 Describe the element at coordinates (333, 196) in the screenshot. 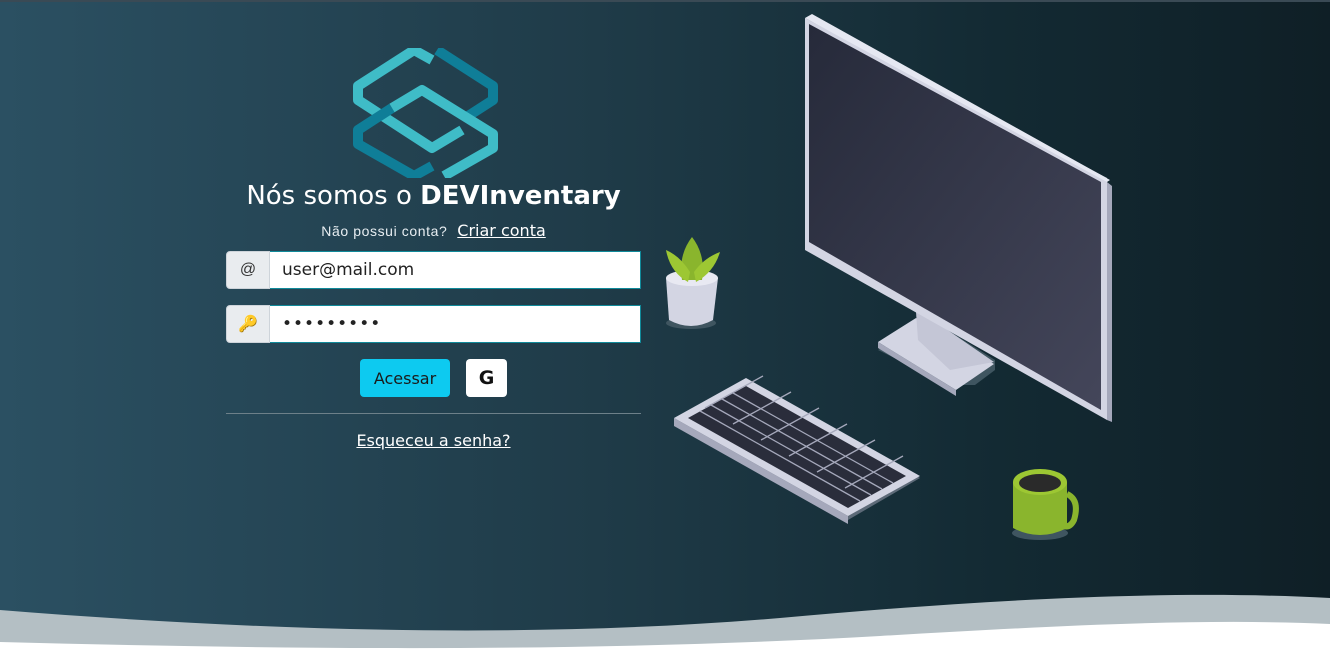

I see `title-prefix: Nós somos o` at that location.